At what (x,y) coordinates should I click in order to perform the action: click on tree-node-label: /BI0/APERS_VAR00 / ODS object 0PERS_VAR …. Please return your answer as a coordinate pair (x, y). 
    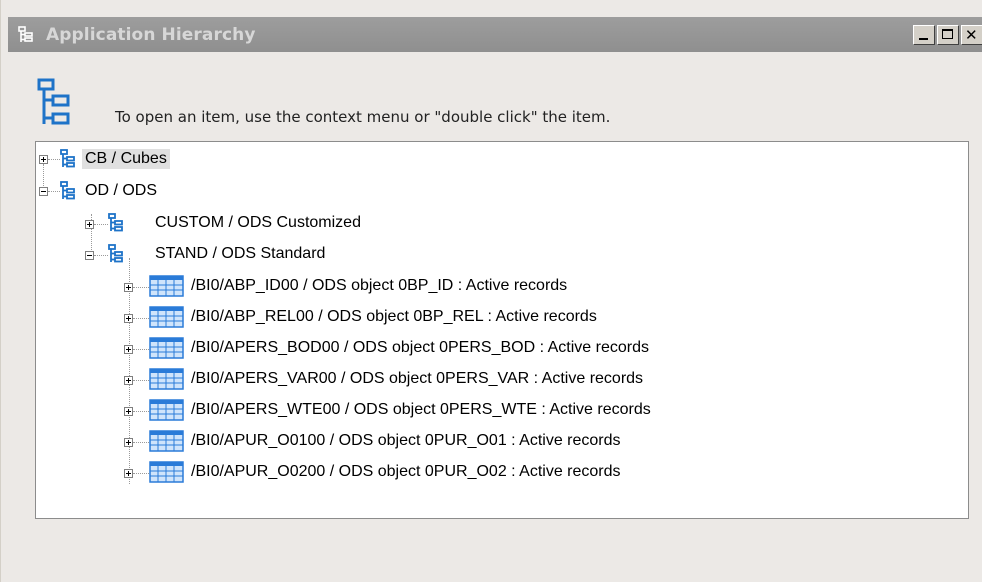
    Looking at the image, I should click on (417, 379).